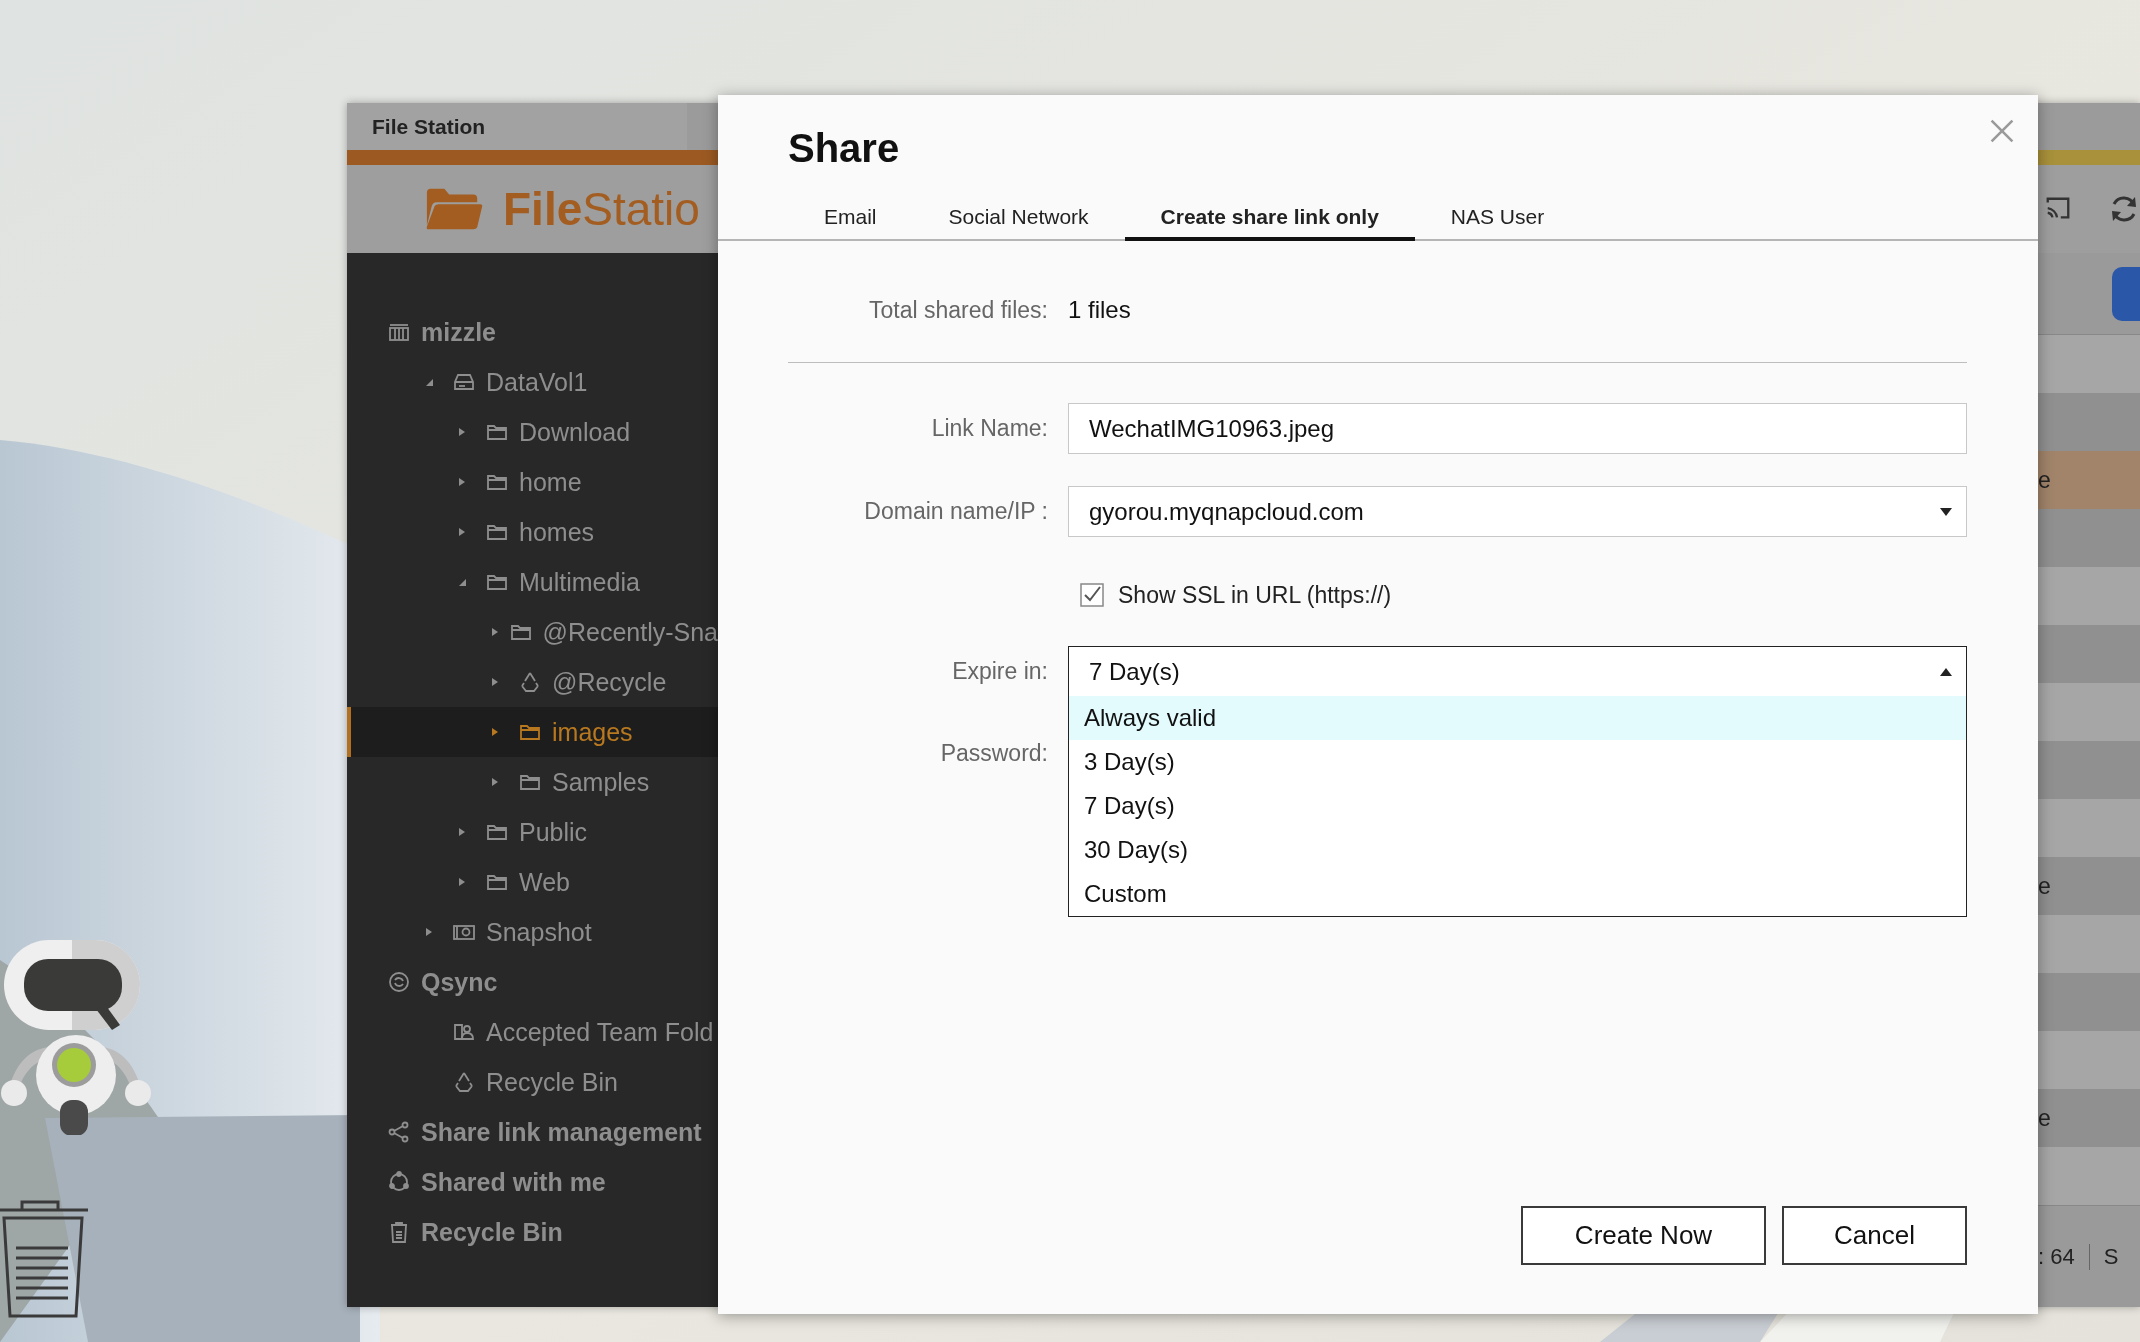 This screenshot has height=1342, width=2140. Describe the element at coordinates (601, 209) in the screenshot. I see `app-logo: FileStatio` at that location.